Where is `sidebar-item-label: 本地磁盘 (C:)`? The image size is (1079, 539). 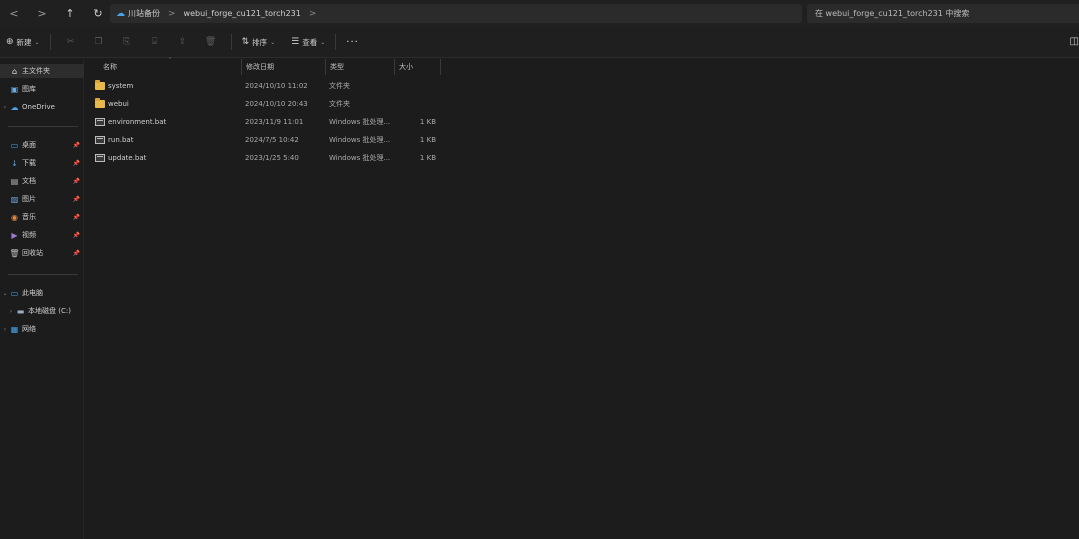
sidebar-item-label: 本地磁盘 (C:) is located at coordinates (49, 311).